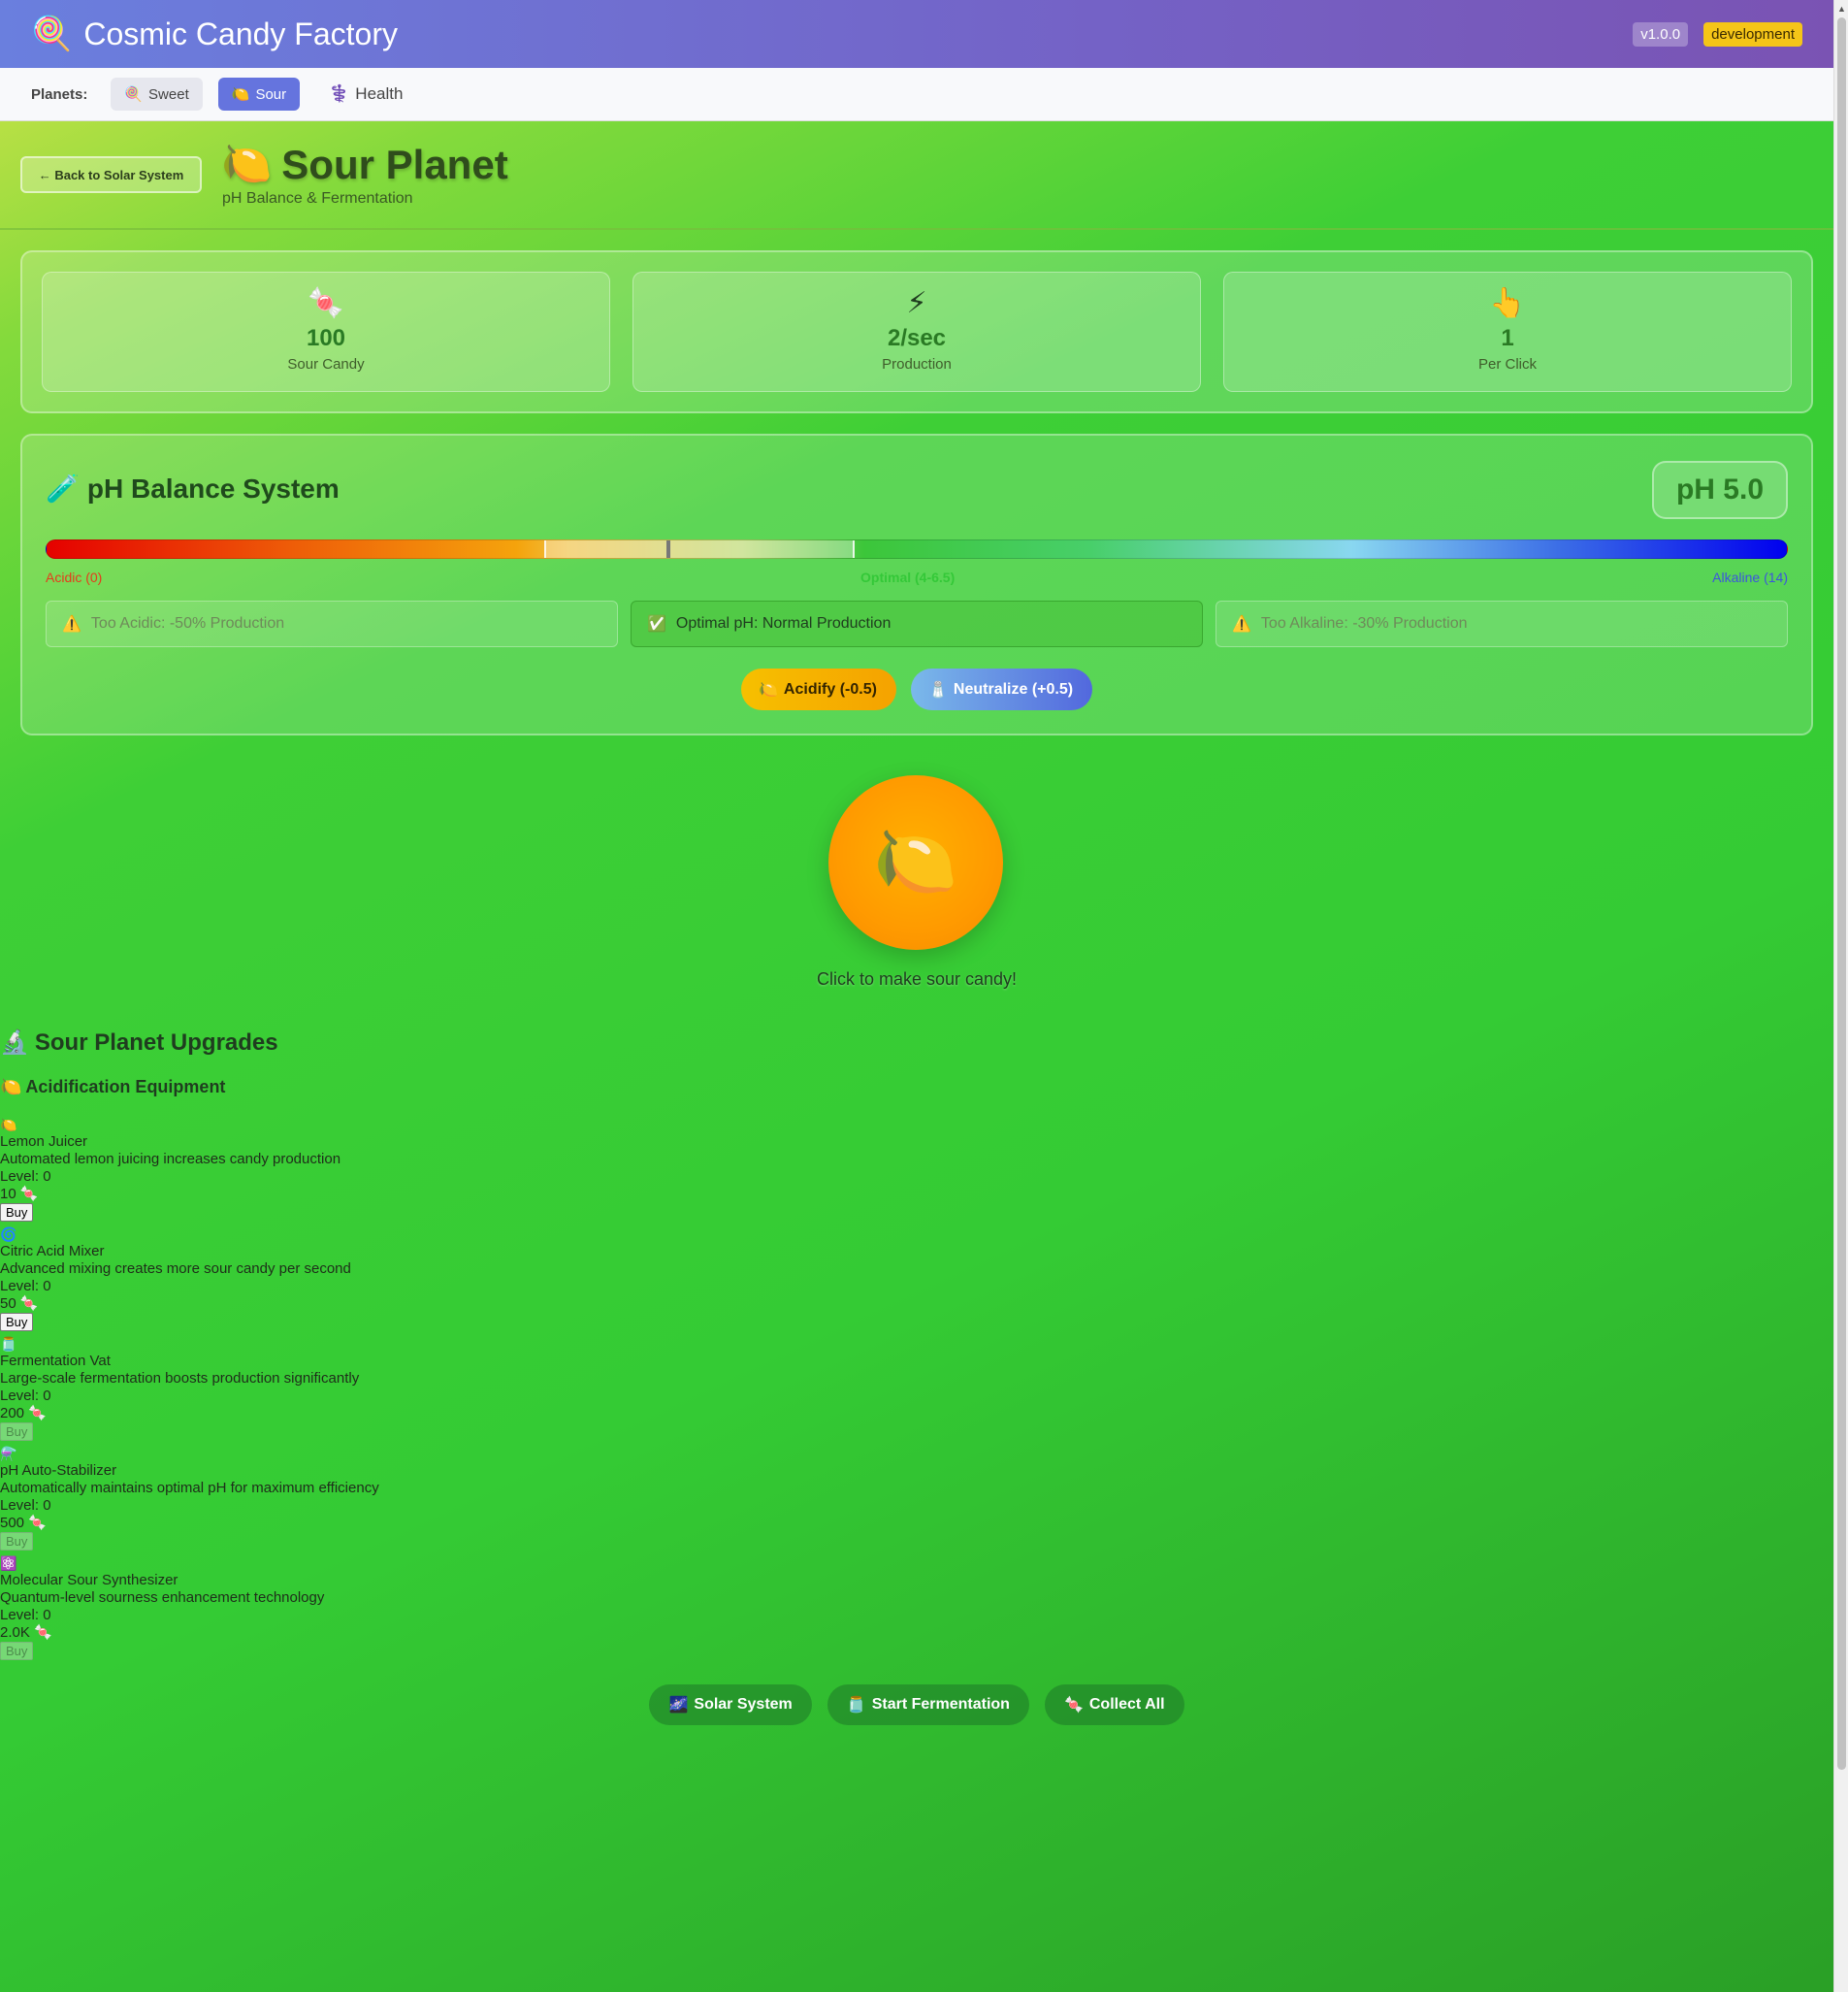  What do you see at coordinates (830, 689) in the screenshot?
I see `acidify-label: Acidify (-0.5)` at bounding box center [830, 689].